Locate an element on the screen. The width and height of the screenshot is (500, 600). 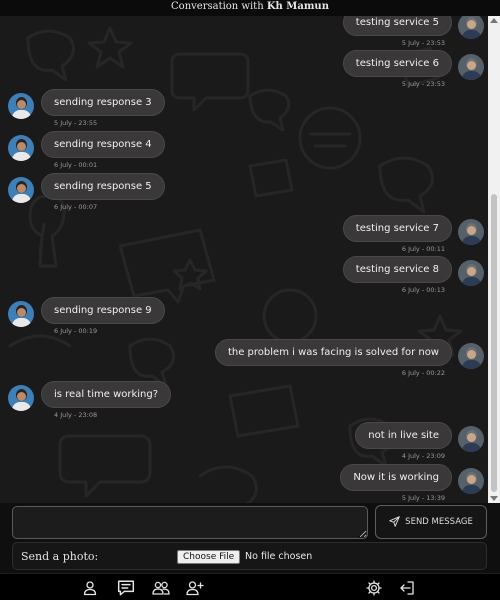
message-item: sending response 5 6 July - 00:07 is located at coordinates (150, 195).